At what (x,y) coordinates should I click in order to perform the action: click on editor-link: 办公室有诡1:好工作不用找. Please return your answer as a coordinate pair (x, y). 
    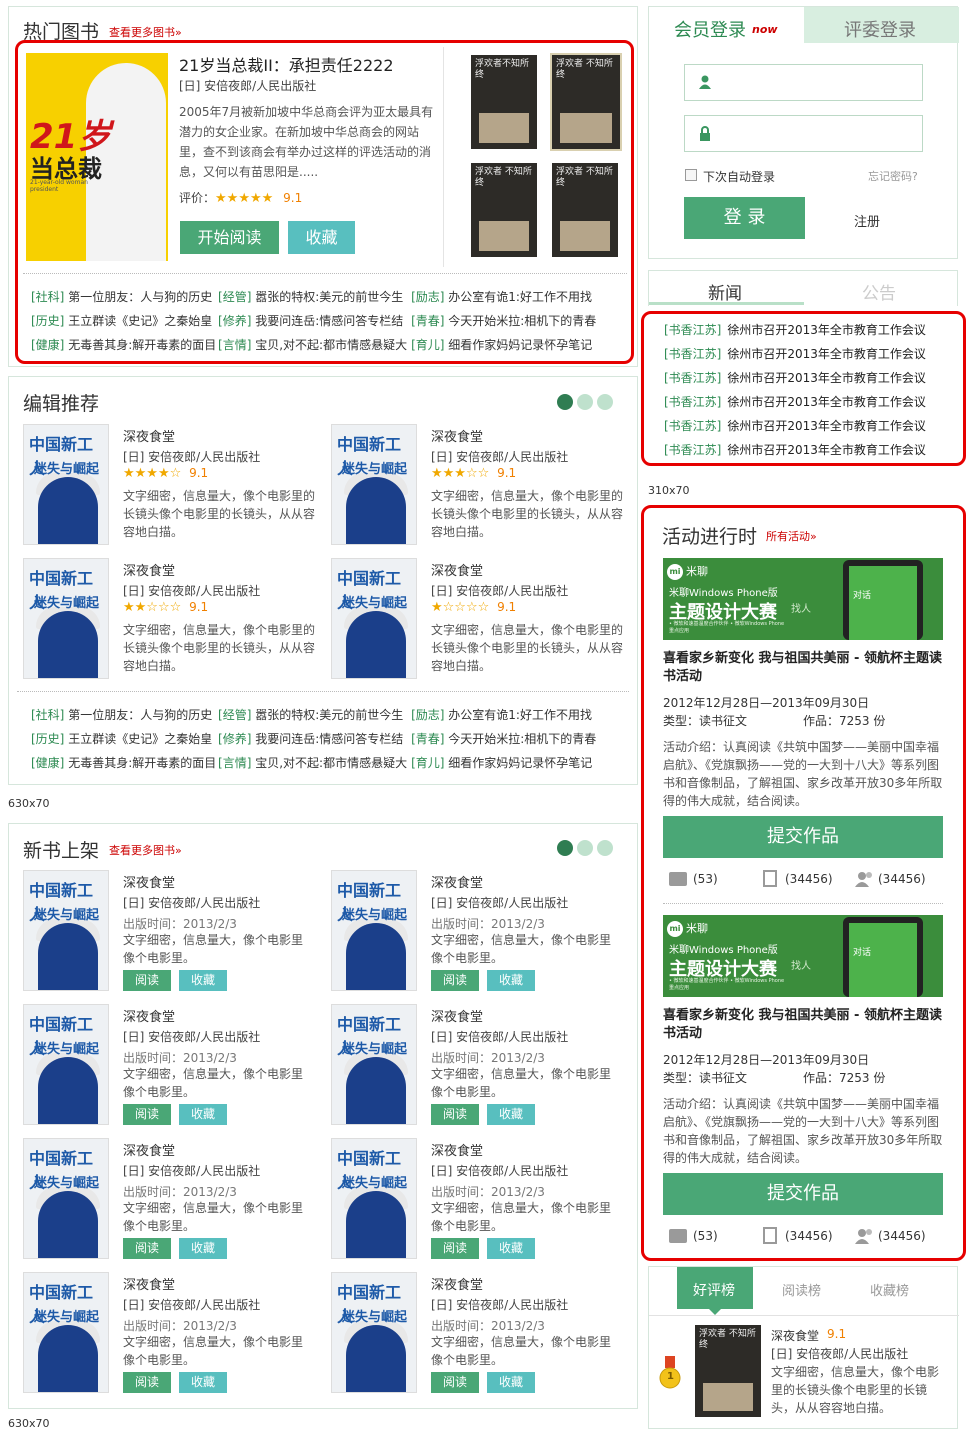
    Looking at the image, I should click on (520, 715).